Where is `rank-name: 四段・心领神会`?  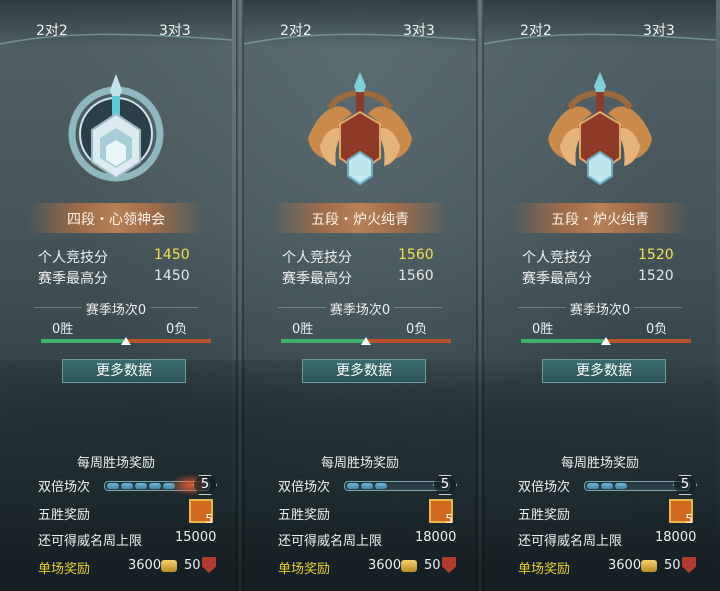 rank-name: 四段・心领神会 is located at coordinates (116, 220).